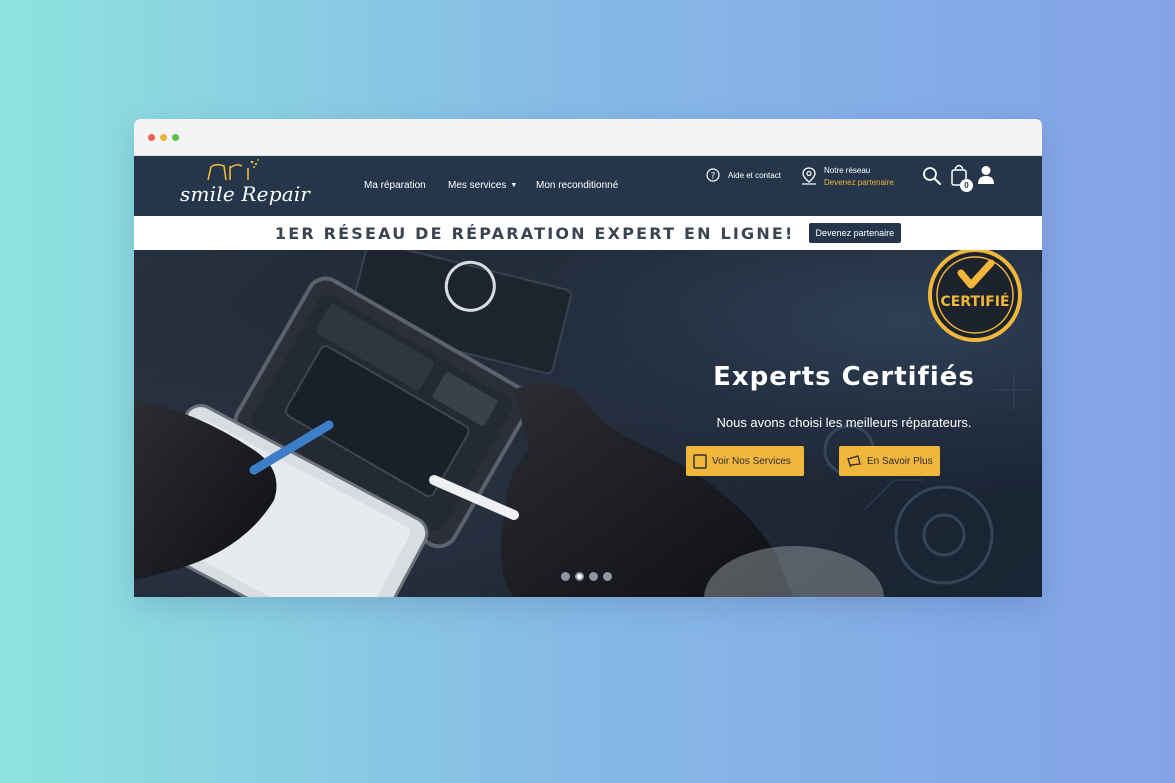 This screenshot has height=783, width=1175. I want to click on site-logo: smile Repair, so click(245, 184).